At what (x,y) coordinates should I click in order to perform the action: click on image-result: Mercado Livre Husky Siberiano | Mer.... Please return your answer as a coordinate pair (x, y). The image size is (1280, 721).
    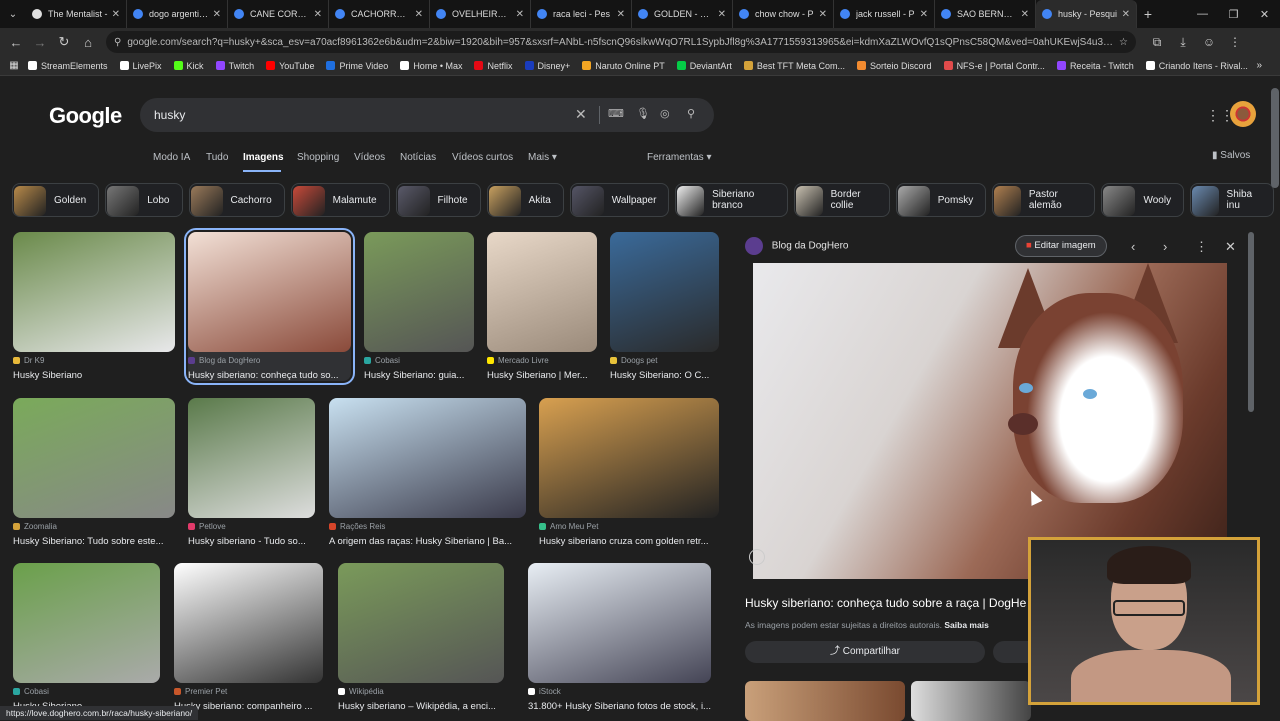
    Looking at the image, I should click on (542, 306).